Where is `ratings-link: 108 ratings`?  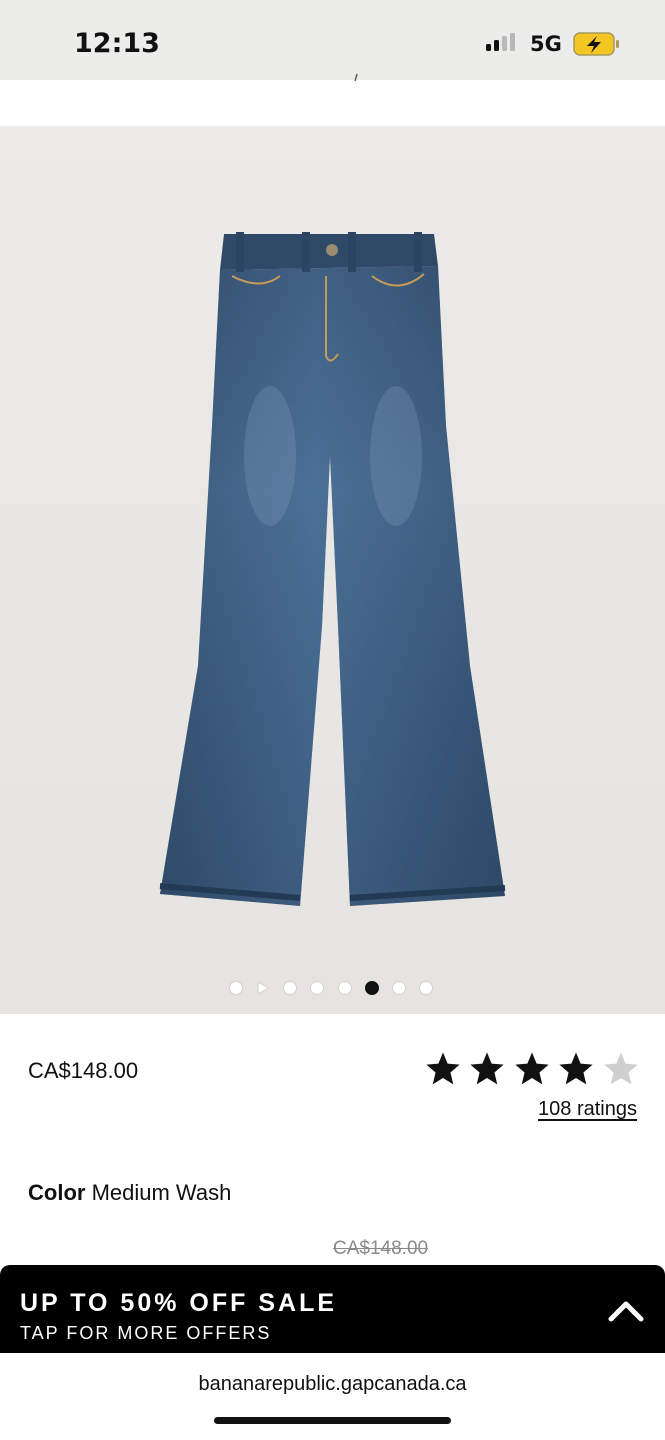
ratings-link: 108 ratings is located at coordinates (587, 1109).